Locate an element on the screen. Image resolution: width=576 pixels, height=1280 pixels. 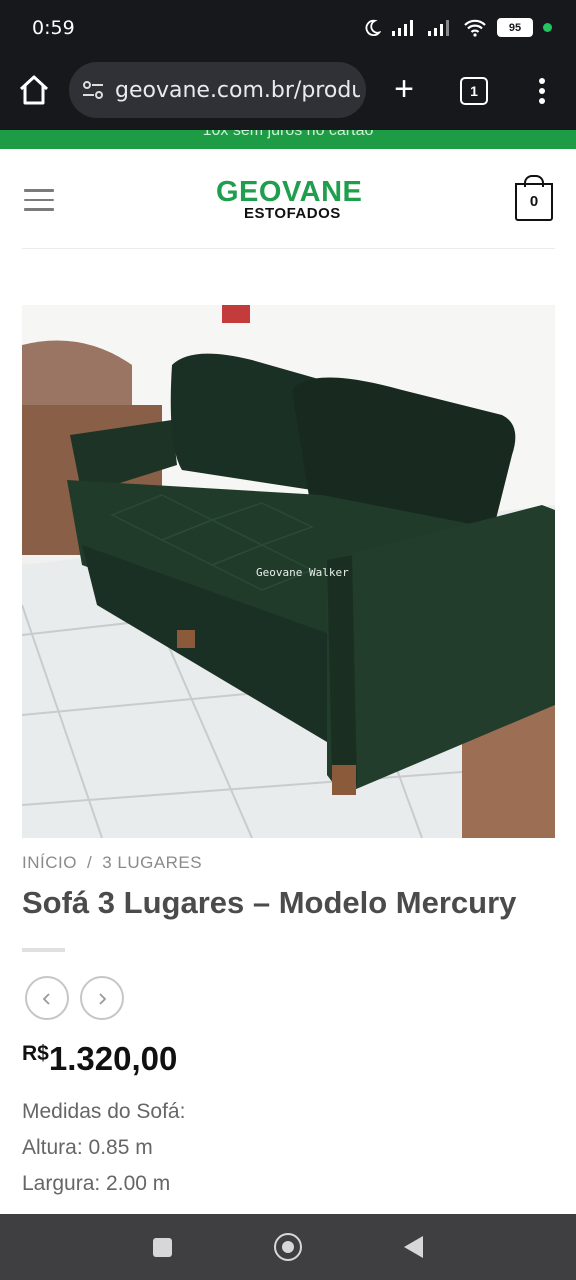
breadcrumb-category-link: 3 LUGARES is located at coordinates (152, 862).